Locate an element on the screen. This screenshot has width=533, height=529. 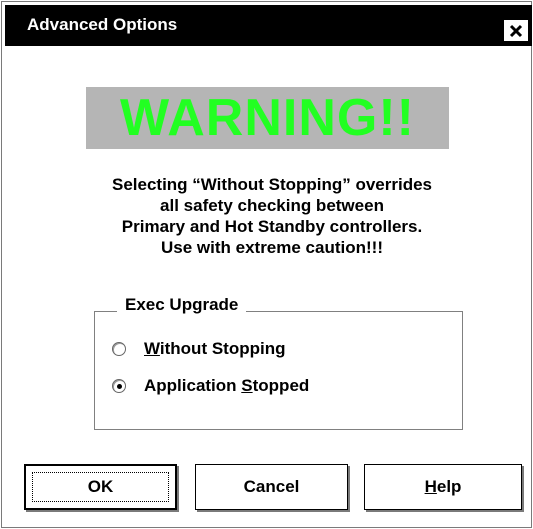
radio-without-stopping: Without Stopping is located at coordinates (198, 349).